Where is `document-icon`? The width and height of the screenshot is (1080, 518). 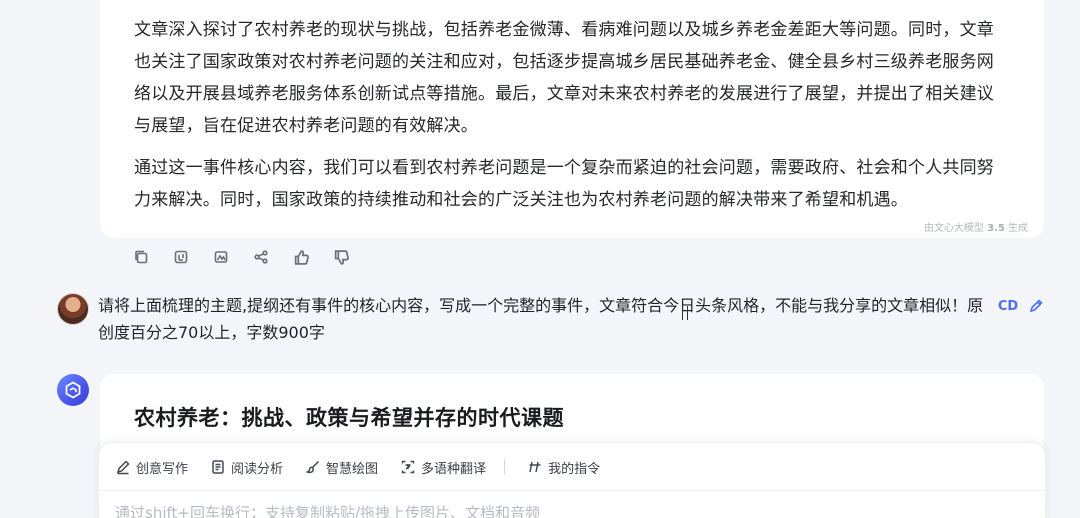 document-icon is located at coordinates (218, 467).